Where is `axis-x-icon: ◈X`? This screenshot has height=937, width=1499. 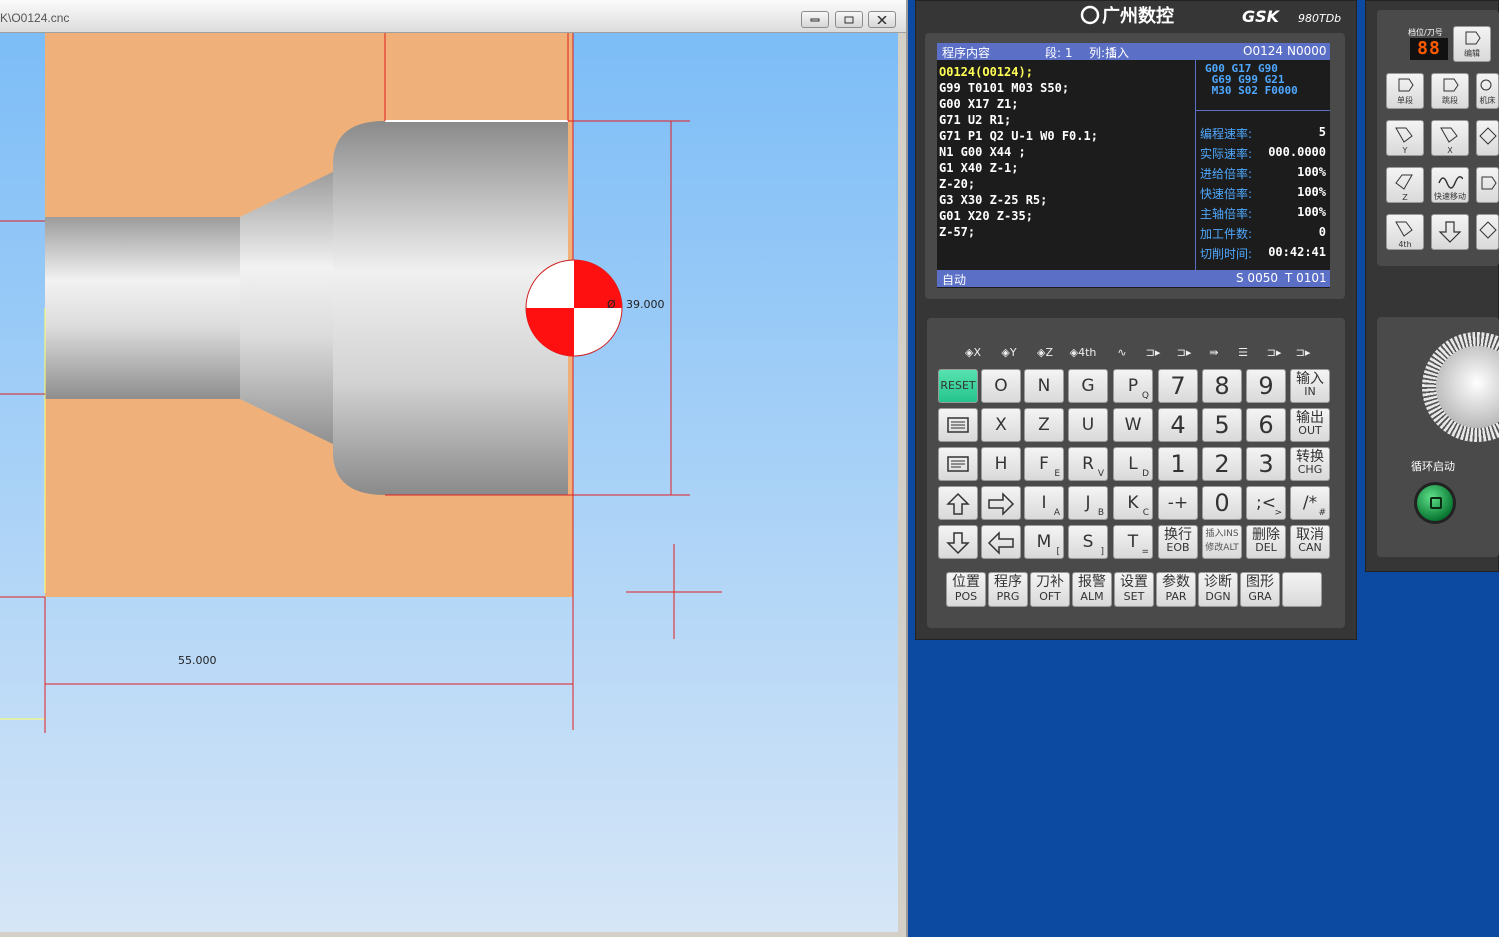
axis-x-icon: ◈X is located at coordinates (973, 352).